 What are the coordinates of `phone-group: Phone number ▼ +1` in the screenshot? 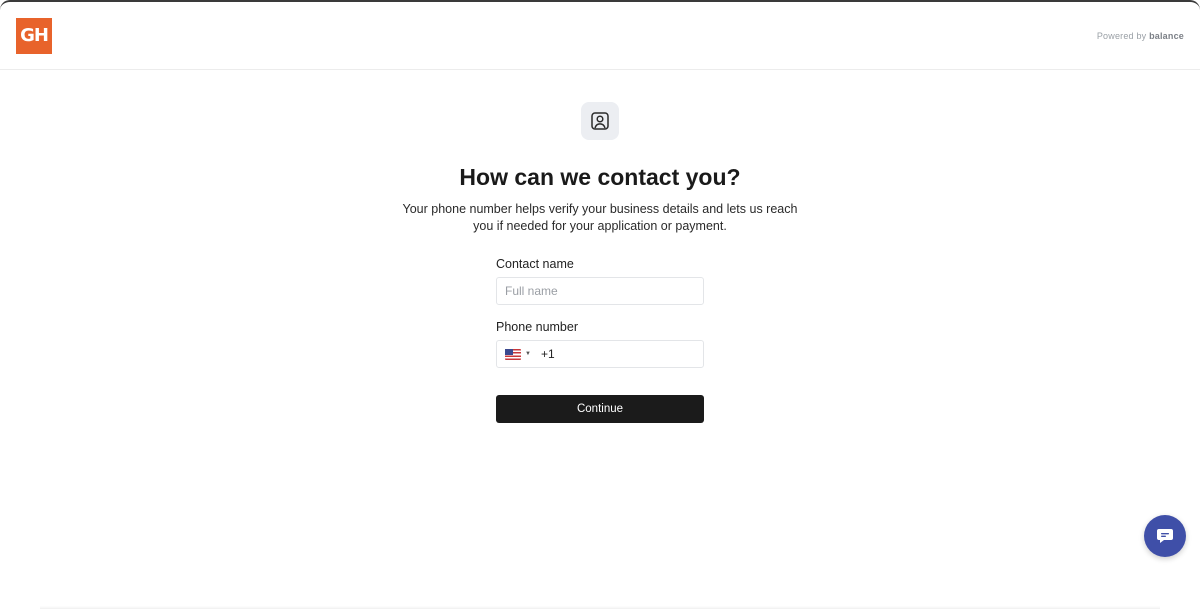 It's located at (600, 344).